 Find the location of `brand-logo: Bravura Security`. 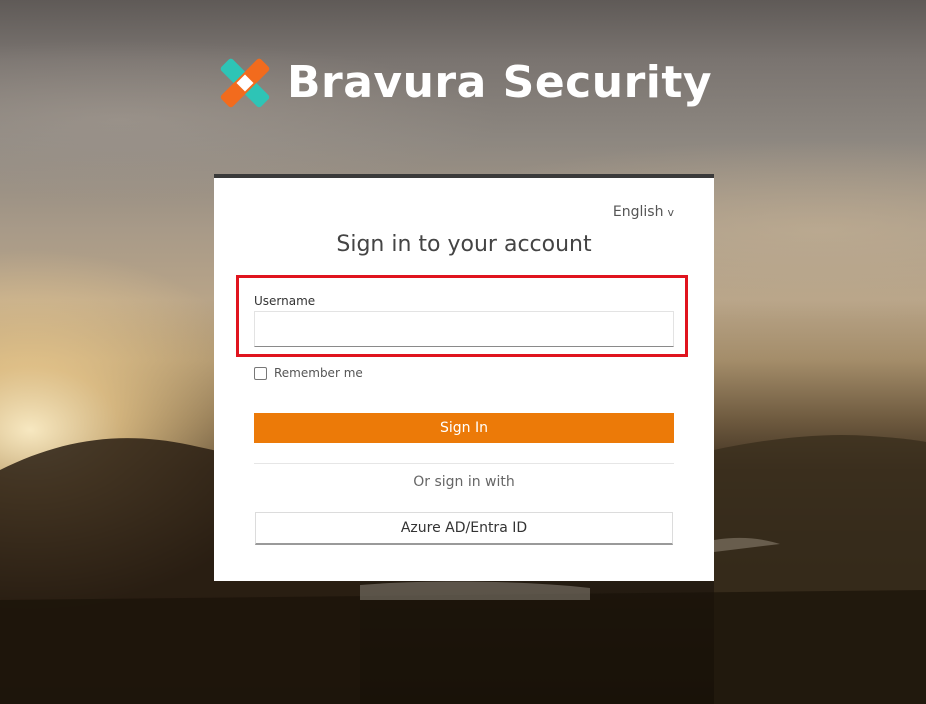

brand-logo: Bravura Security is located at coordinates (462, 83).